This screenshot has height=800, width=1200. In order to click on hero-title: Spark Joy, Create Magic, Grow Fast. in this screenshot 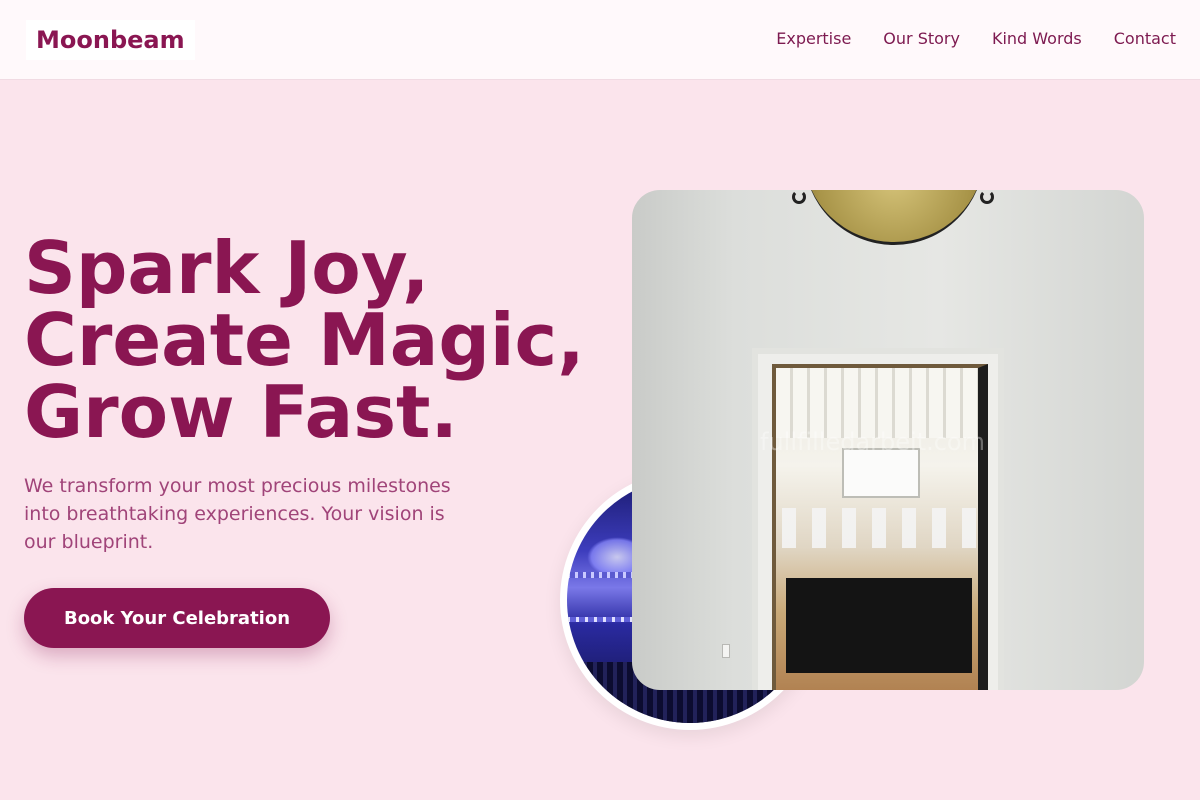, I will do `click(324, 340)`.